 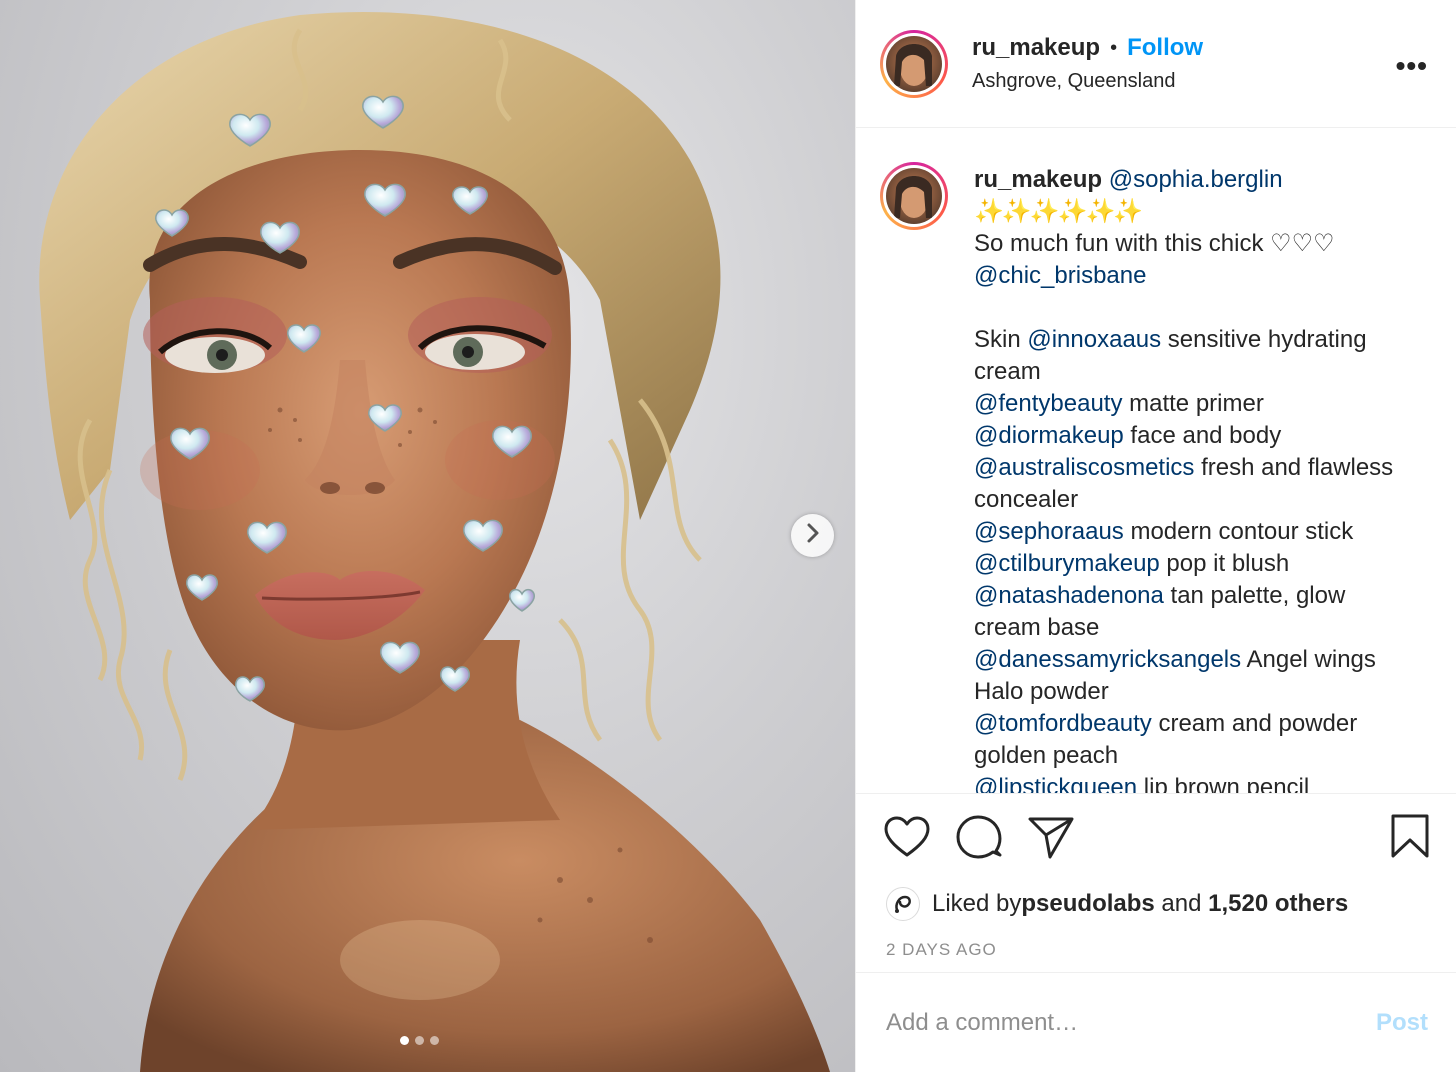 What do you see at coordinates (1063, 723) in the screenshot?
I see `caption-mention-link: @tomfordbeauty` at bounding box center [1063, 723].